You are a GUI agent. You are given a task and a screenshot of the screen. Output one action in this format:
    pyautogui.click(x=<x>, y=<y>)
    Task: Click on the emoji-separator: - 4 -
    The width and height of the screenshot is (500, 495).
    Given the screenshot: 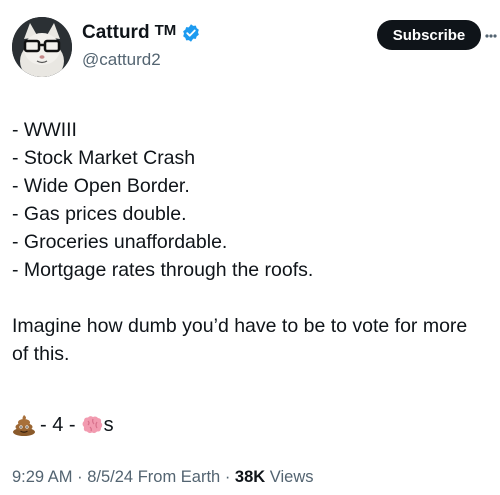 What is the action you would take?
    pyautogui.click(x=58, y=425)
    